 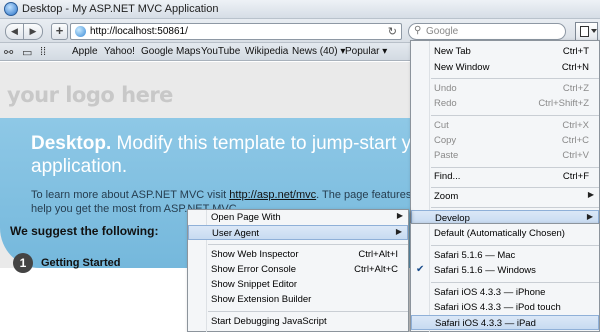 What do you see at coordinates (442, 31) in the screenshot?
I see `search-placeholder: Google` at bounding box center [442, 31].